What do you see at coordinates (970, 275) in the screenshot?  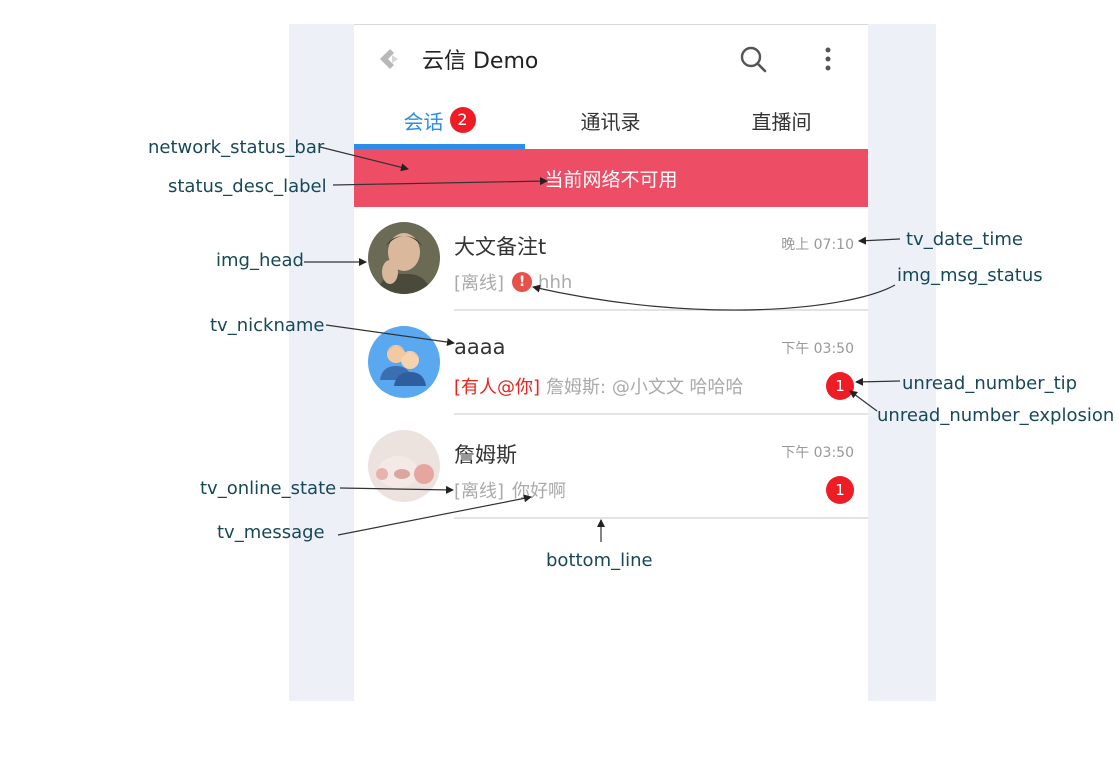 I see `annotation-img-msg-status: img_msg_status` at bounding box center [970, 275].